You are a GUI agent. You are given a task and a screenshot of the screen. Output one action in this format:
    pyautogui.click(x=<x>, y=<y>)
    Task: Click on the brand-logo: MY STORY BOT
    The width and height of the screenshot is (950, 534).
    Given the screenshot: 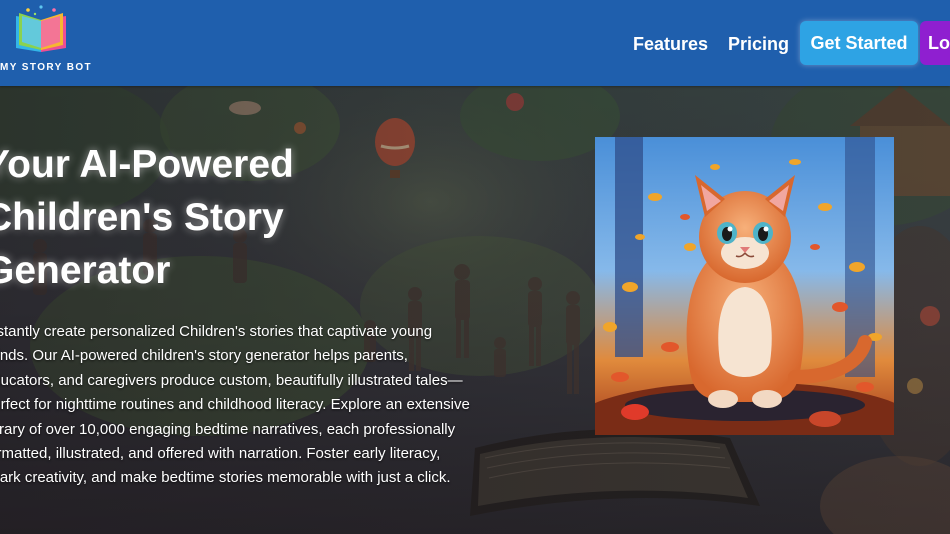 What is the action you would take?
    pyautogui.click(x=50, y=43)
    